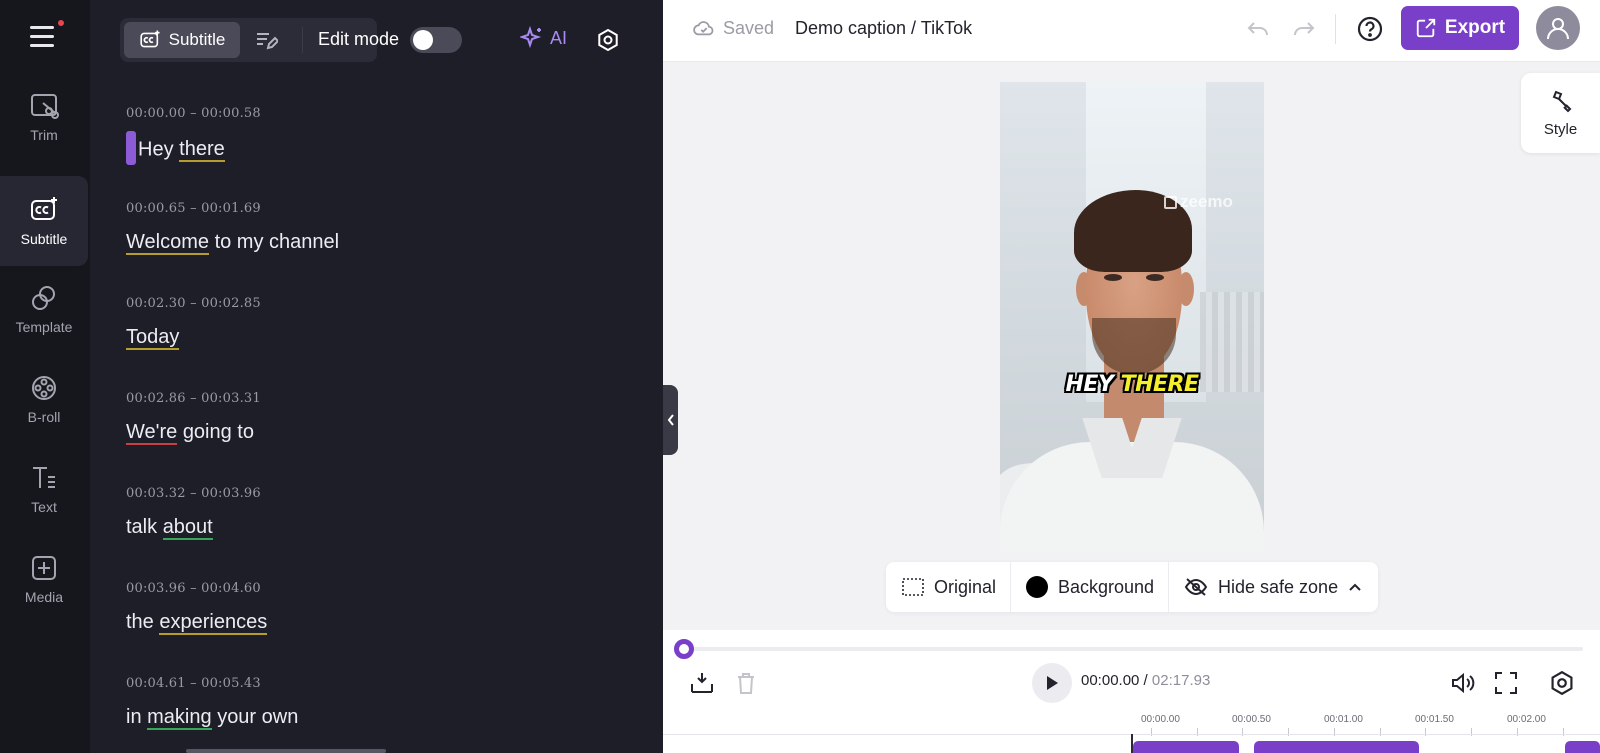 The height and width of the screenshot is (753, 1600). Describe the element at coordinates (913, 587) in the screenshot. I see `dashed-frame-icon` at that location.